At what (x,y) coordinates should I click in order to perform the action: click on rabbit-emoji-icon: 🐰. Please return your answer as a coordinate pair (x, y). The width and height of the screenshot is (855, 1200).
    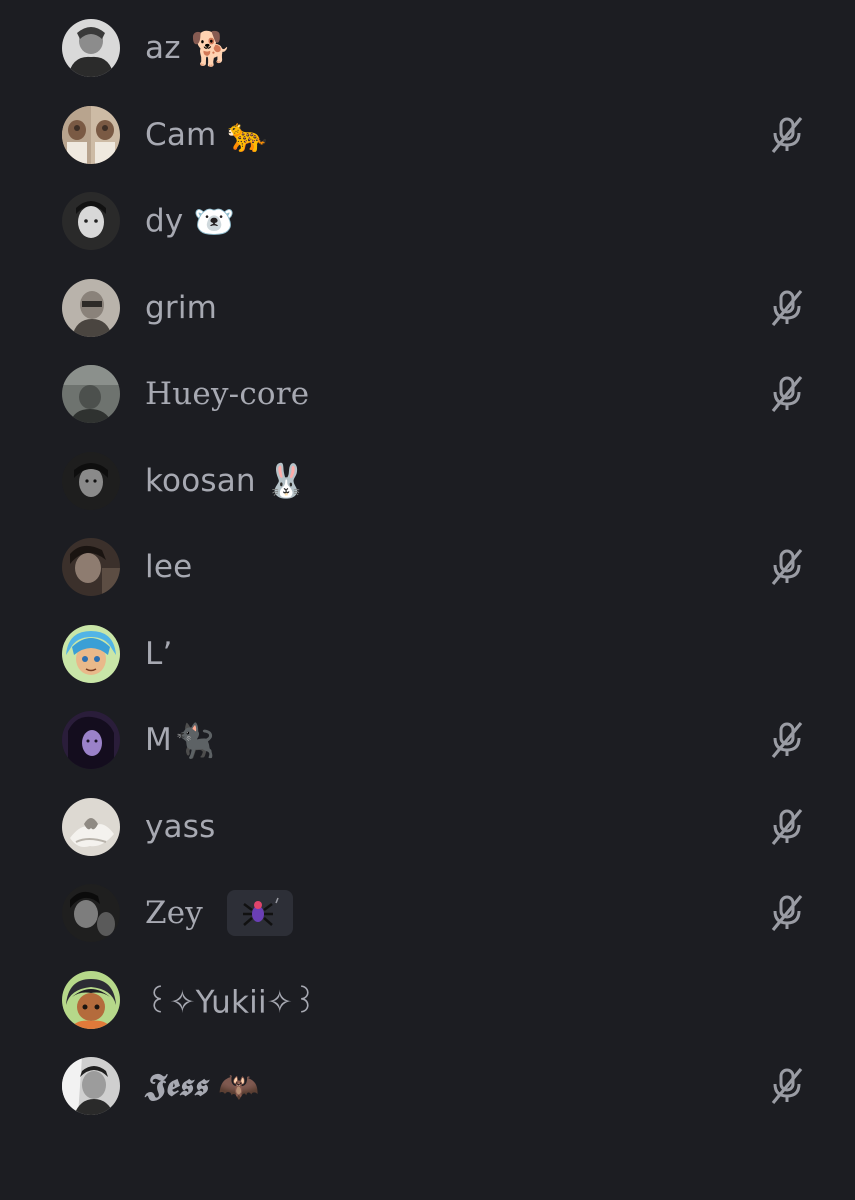
    Looking at the image, I should click on (286, 481).